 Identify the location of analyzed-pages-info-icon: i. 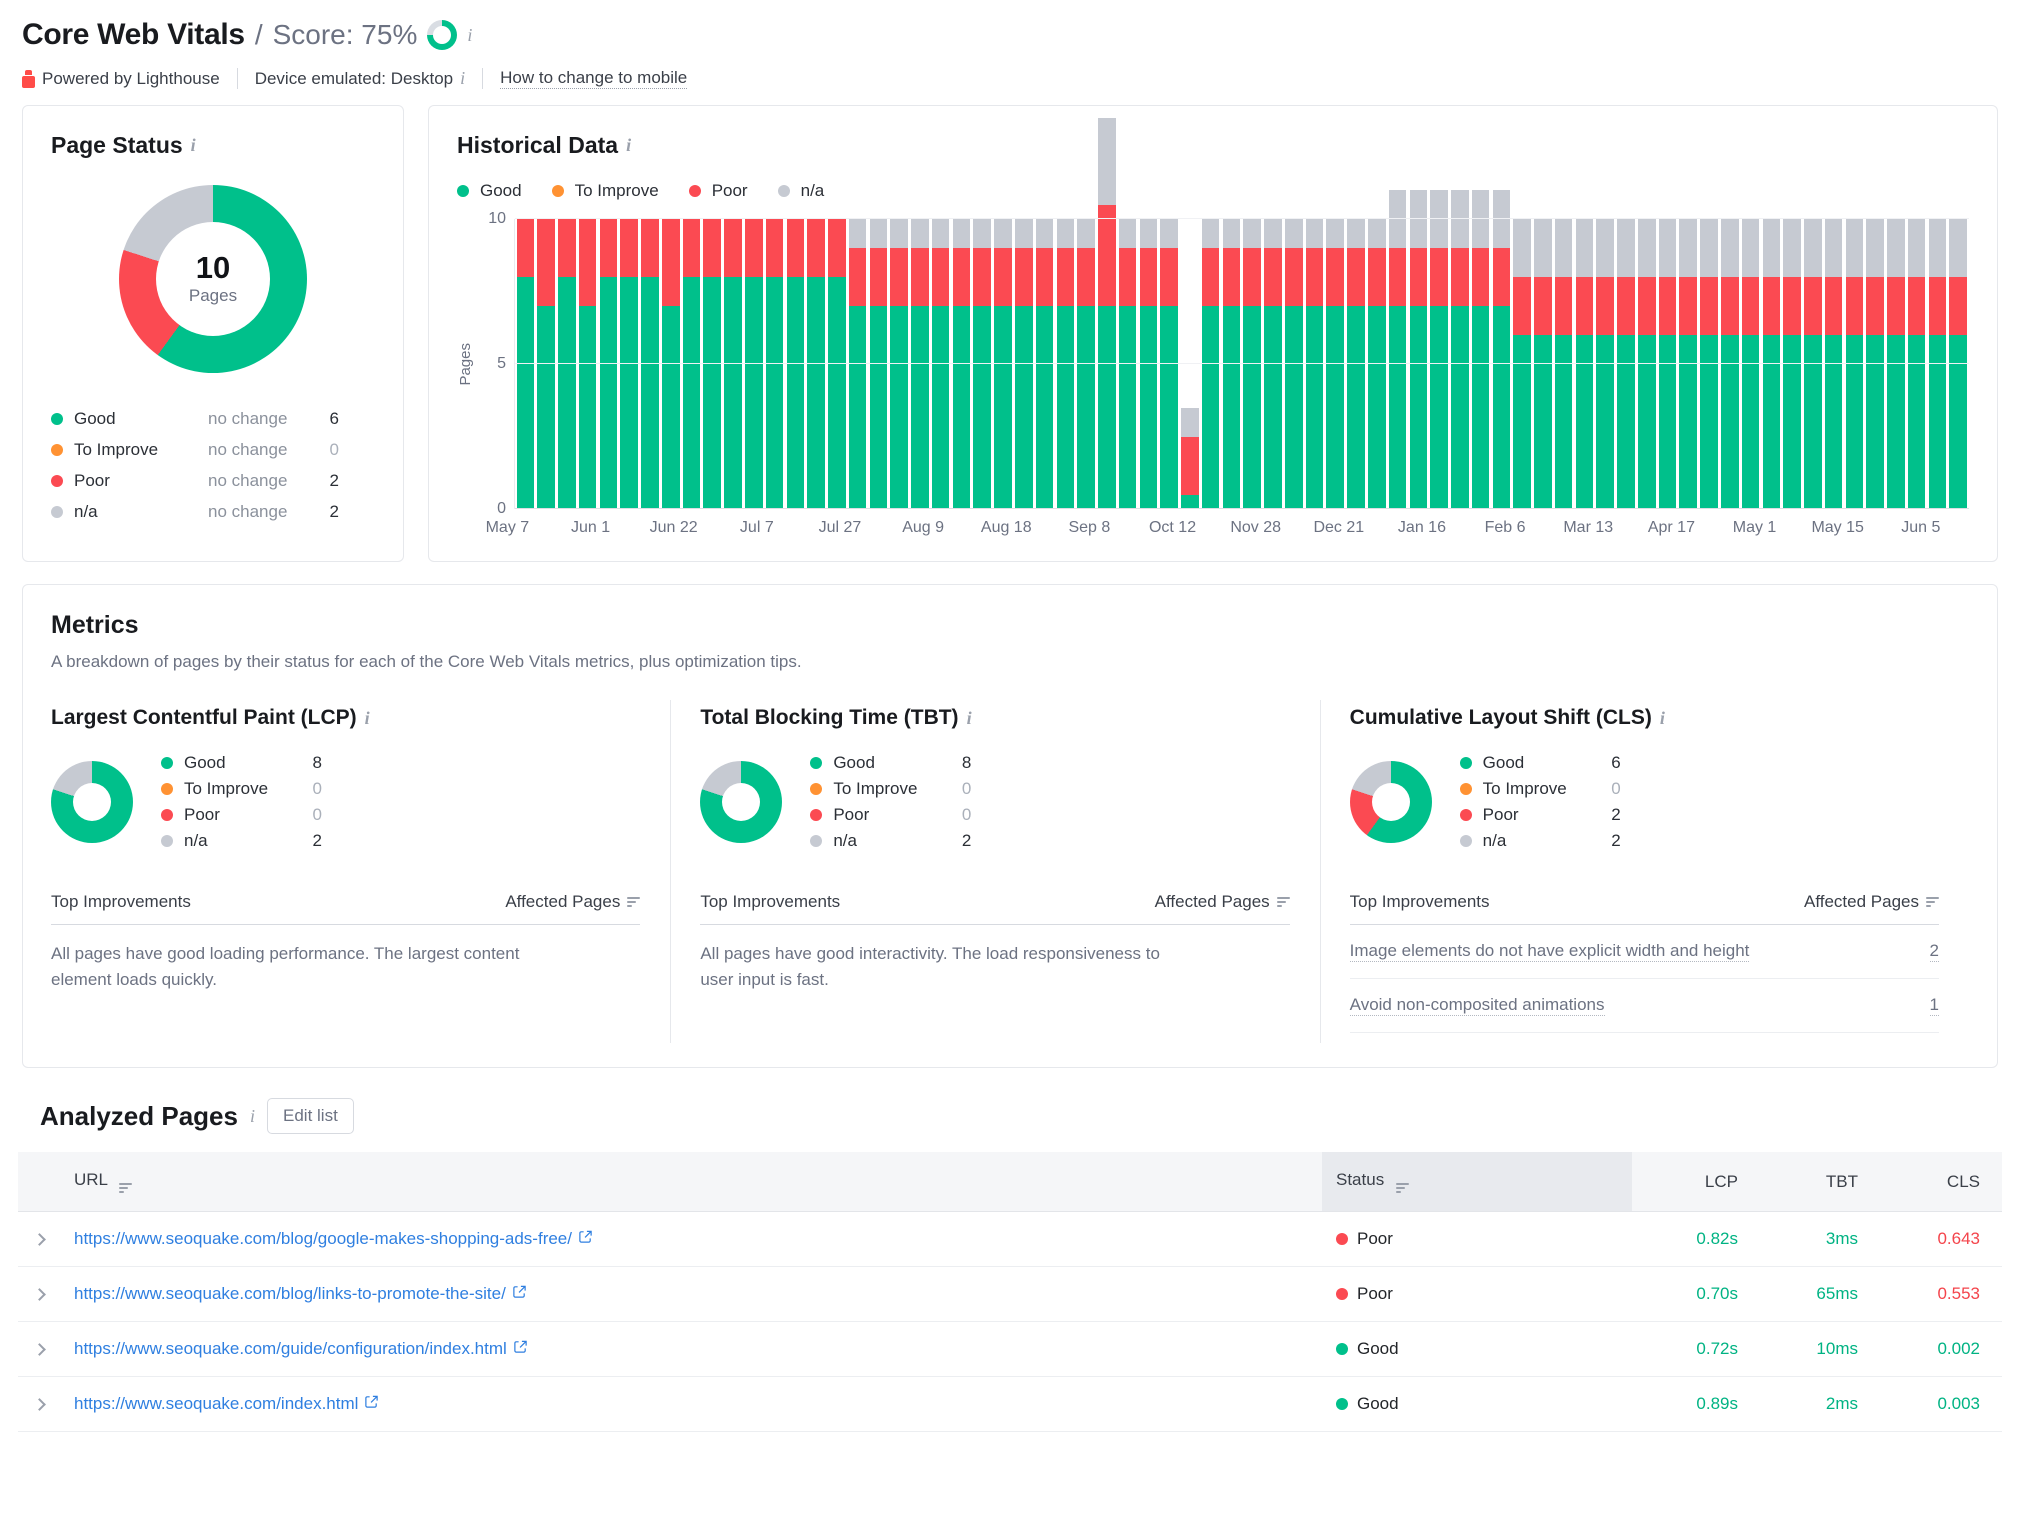
(252, 1116).